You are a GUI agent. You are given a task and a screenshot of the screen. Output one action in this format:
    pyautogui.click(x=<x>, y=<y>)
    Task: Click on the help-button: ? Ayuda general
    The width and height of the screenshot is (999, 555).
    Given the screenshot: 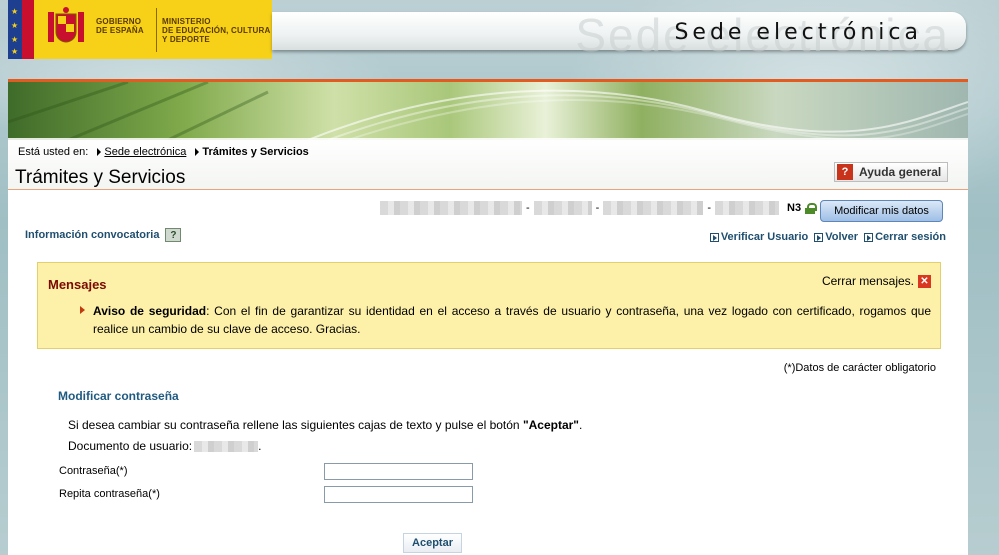 What is the action you would take?
    pyautogui.click(x=891, y=172)
    